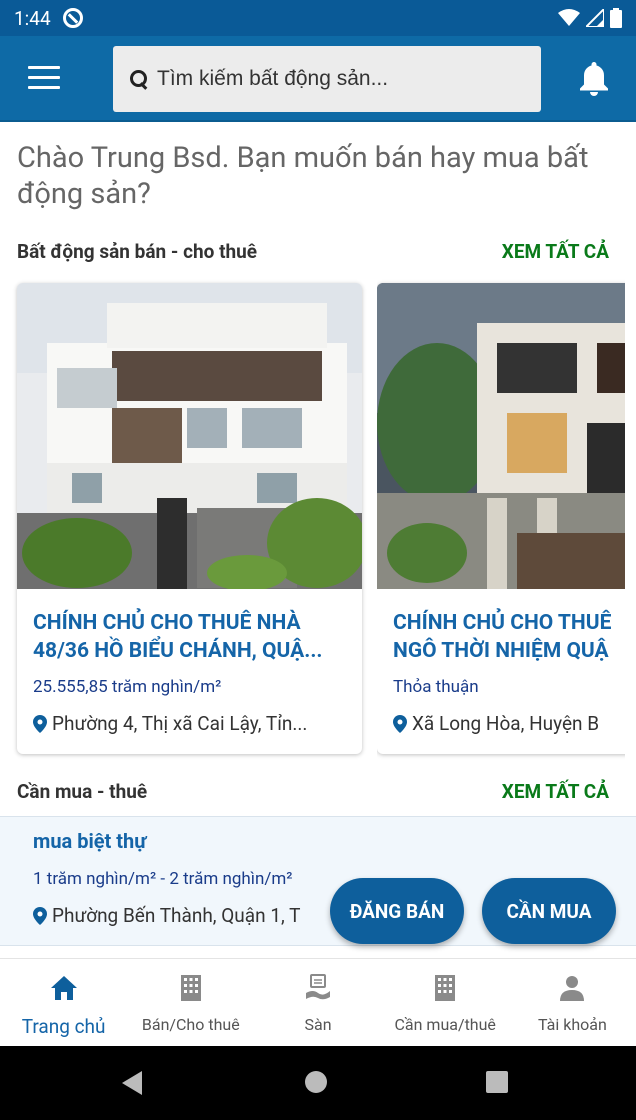 The width and height of the screenshot is (636, 1120). Describe the element at coordinates (342, 79) in the screenshot. I see `search-input` at that location.